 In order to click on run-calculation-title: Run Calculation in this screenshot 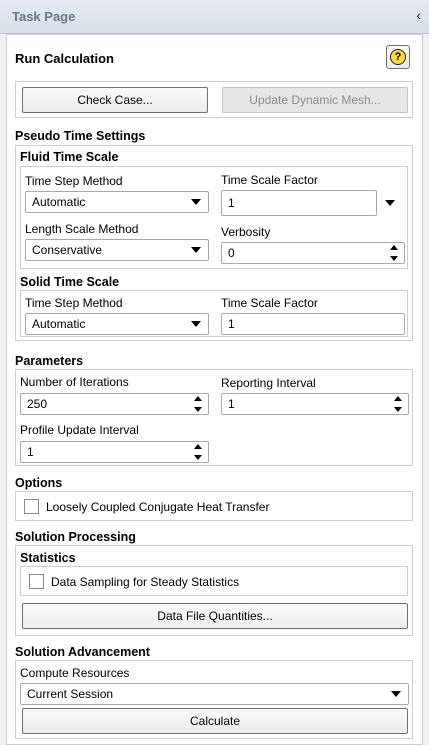, I will do `click(64, 58)`.